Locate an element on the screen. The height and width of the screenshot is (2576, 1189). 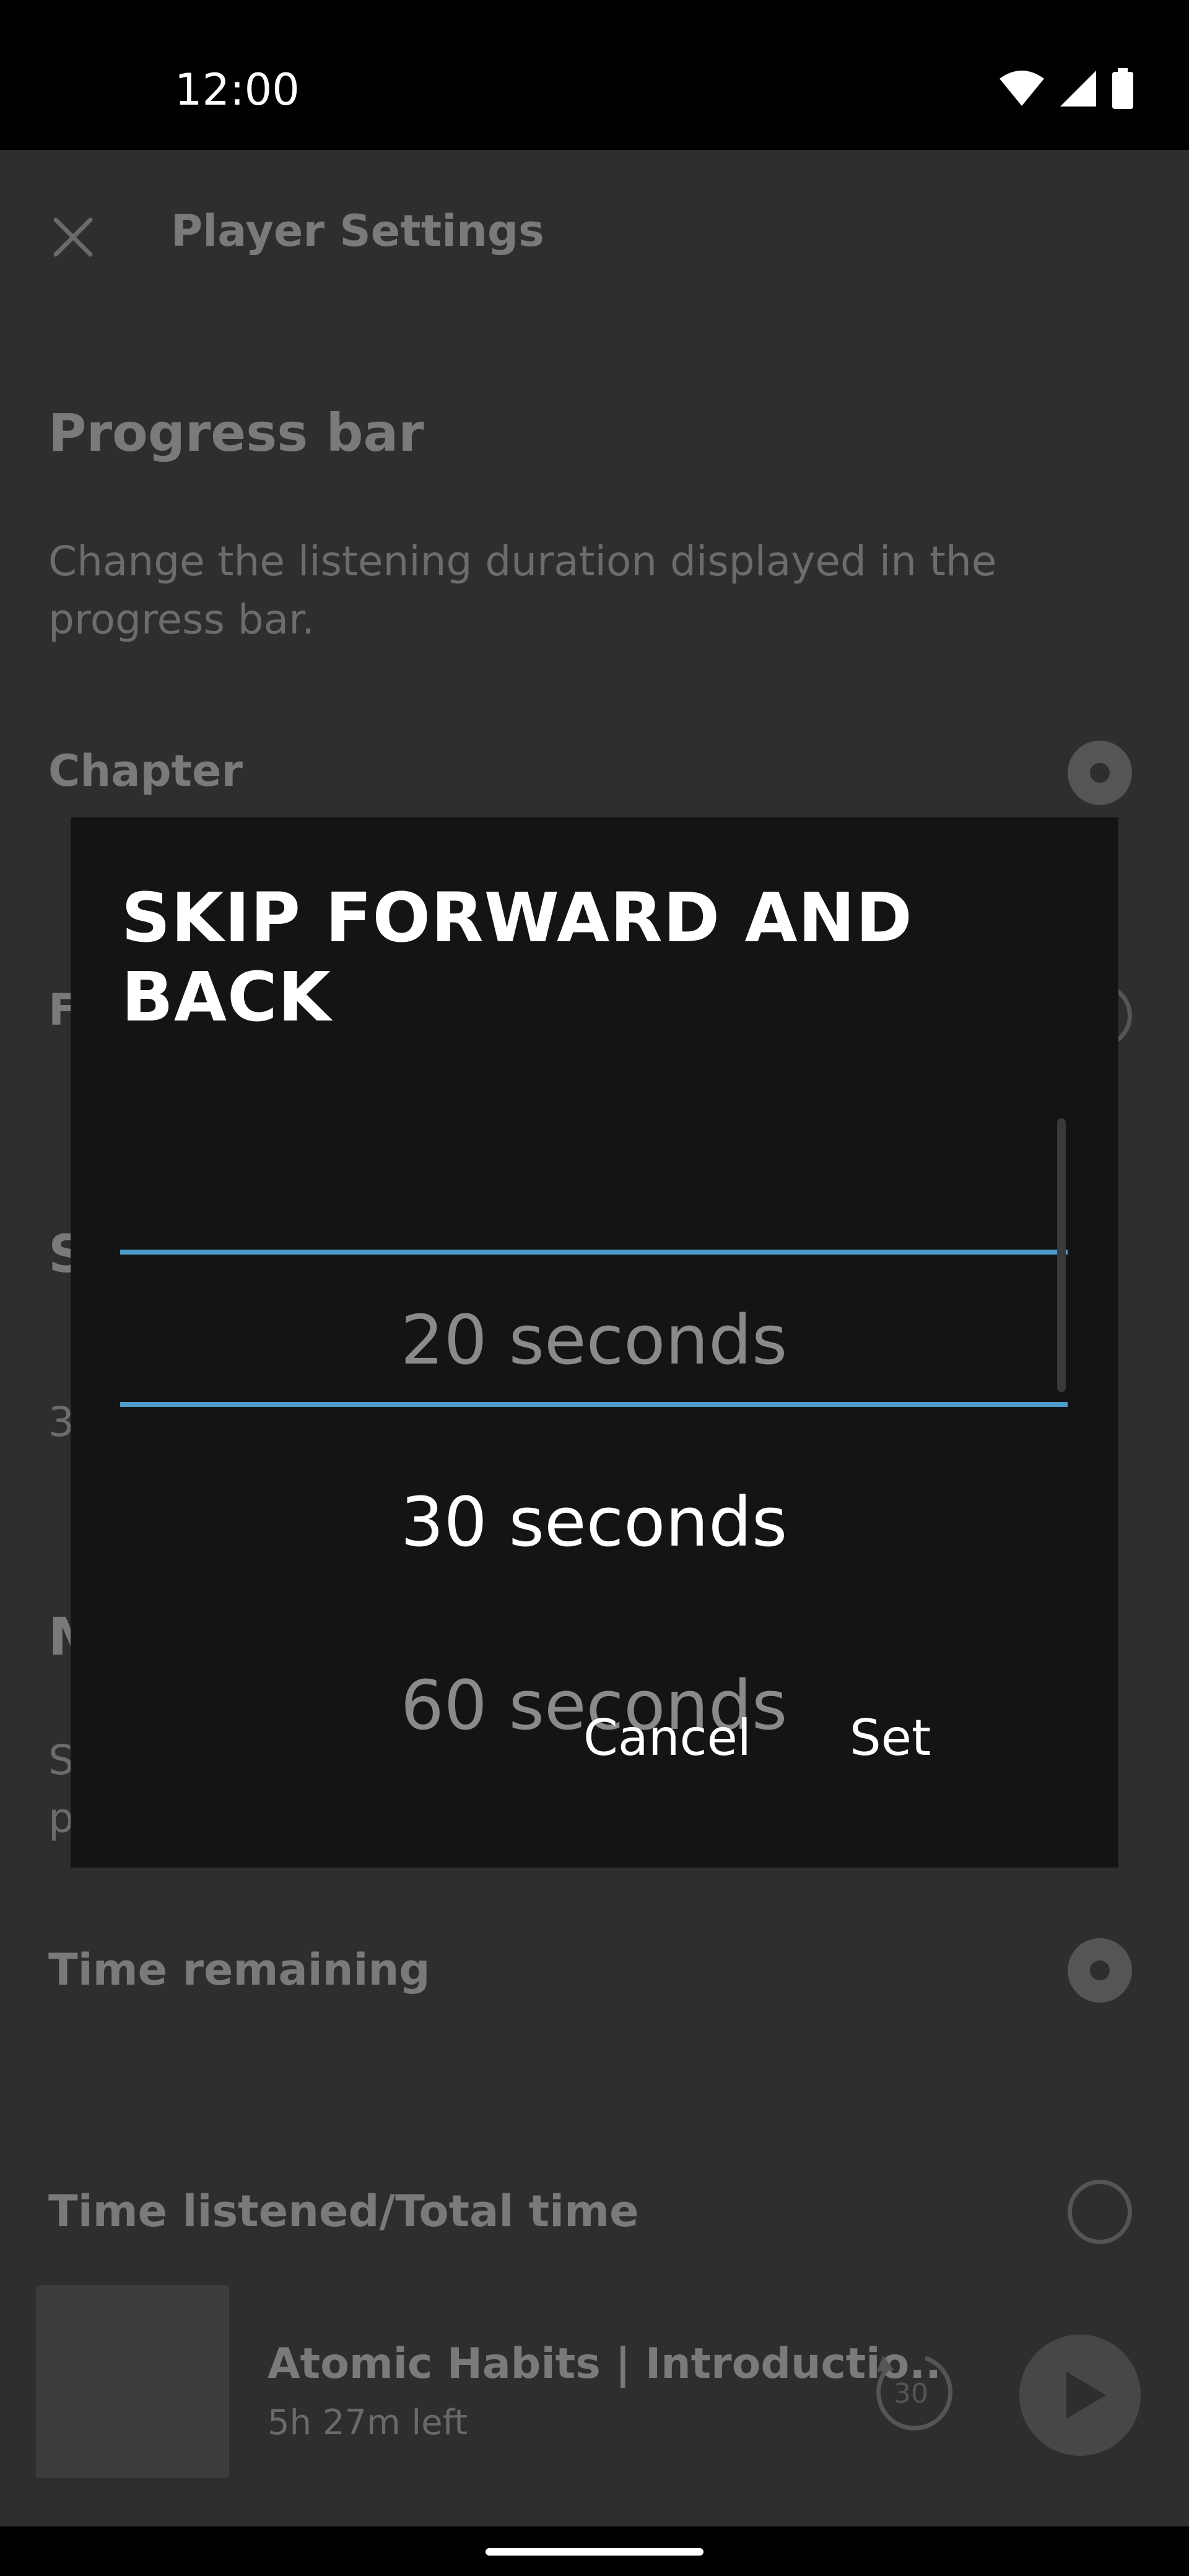
book-cover-image is located at coordinates (132, 2381).